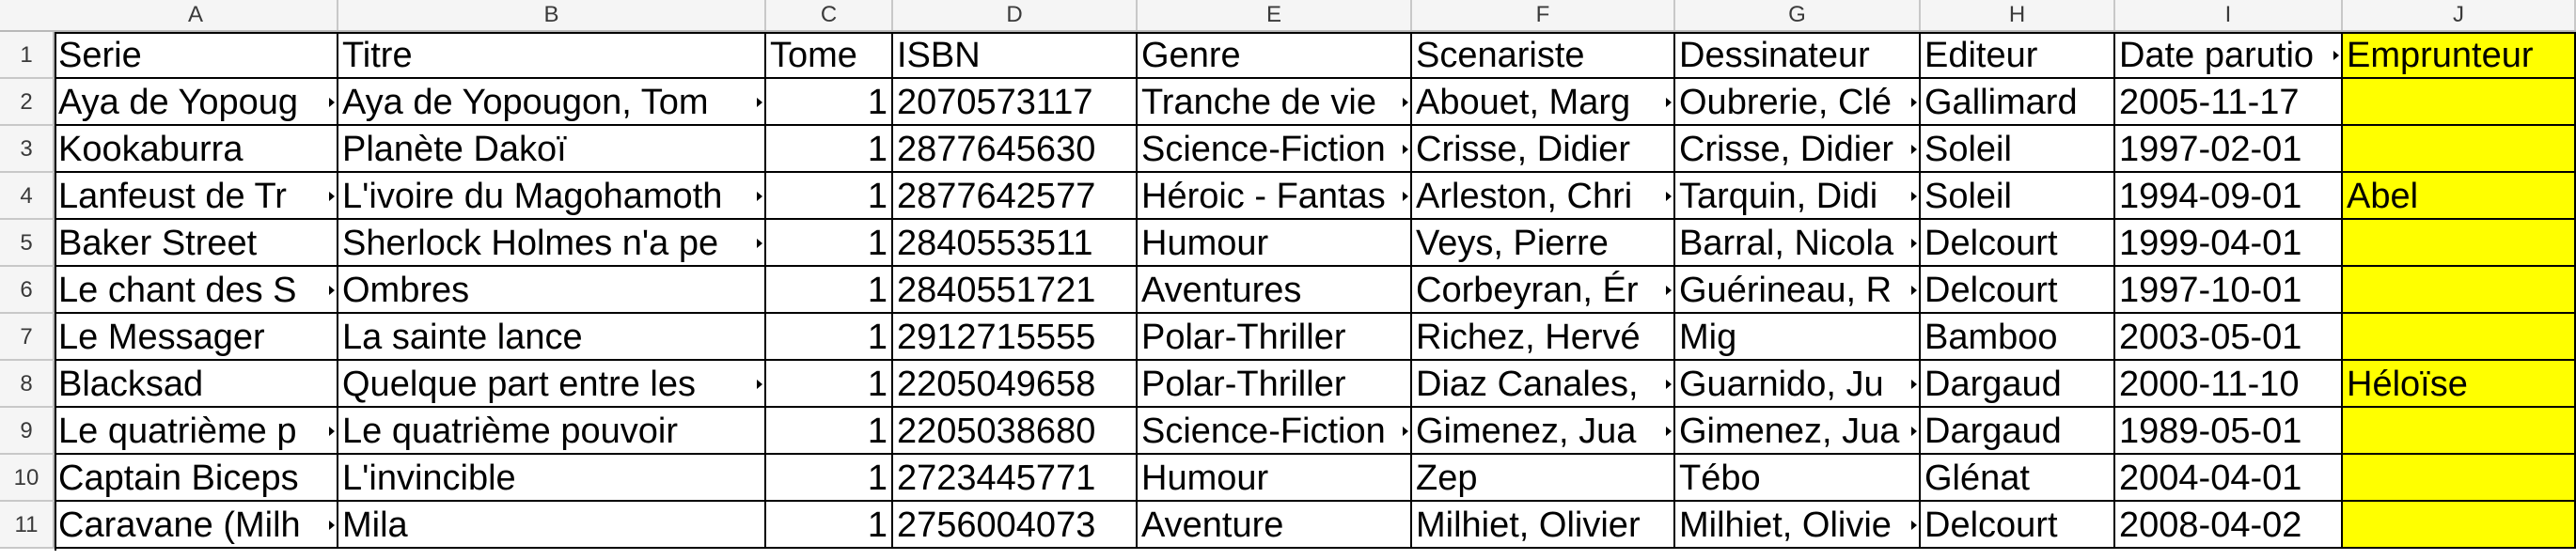 The width and height of the screenshot is (2576, 560). What do you see at coordinates (1544, 196) in the screenshot?
I see `cell-scenariste-r4: Arleston, Chri` at bounding box center [1544, 196].